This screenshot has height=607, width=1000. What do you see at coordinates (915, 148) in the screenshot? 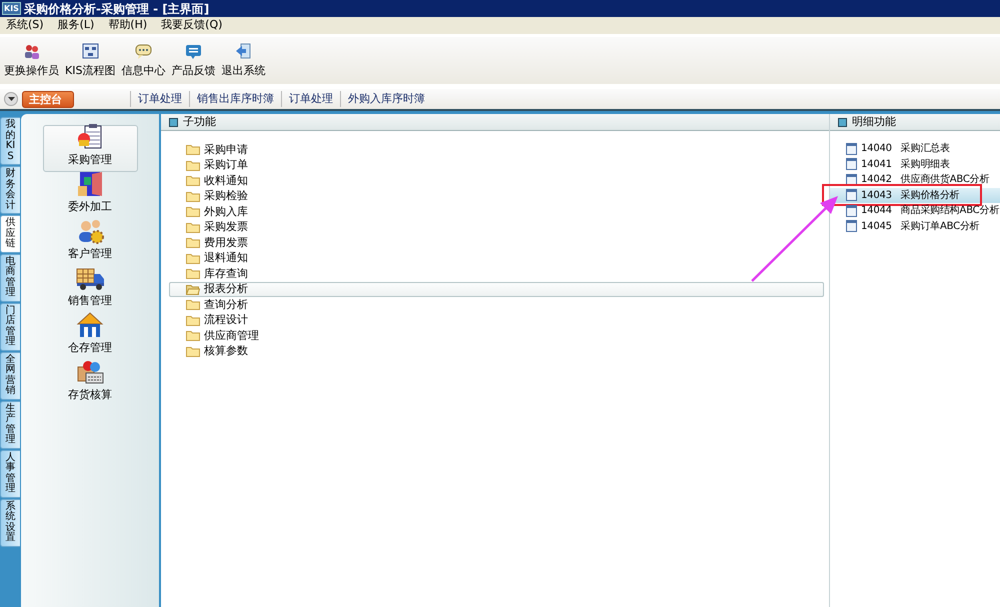
I see `report-item: 14040 采购汇总表` at bounding box center [915, 148].